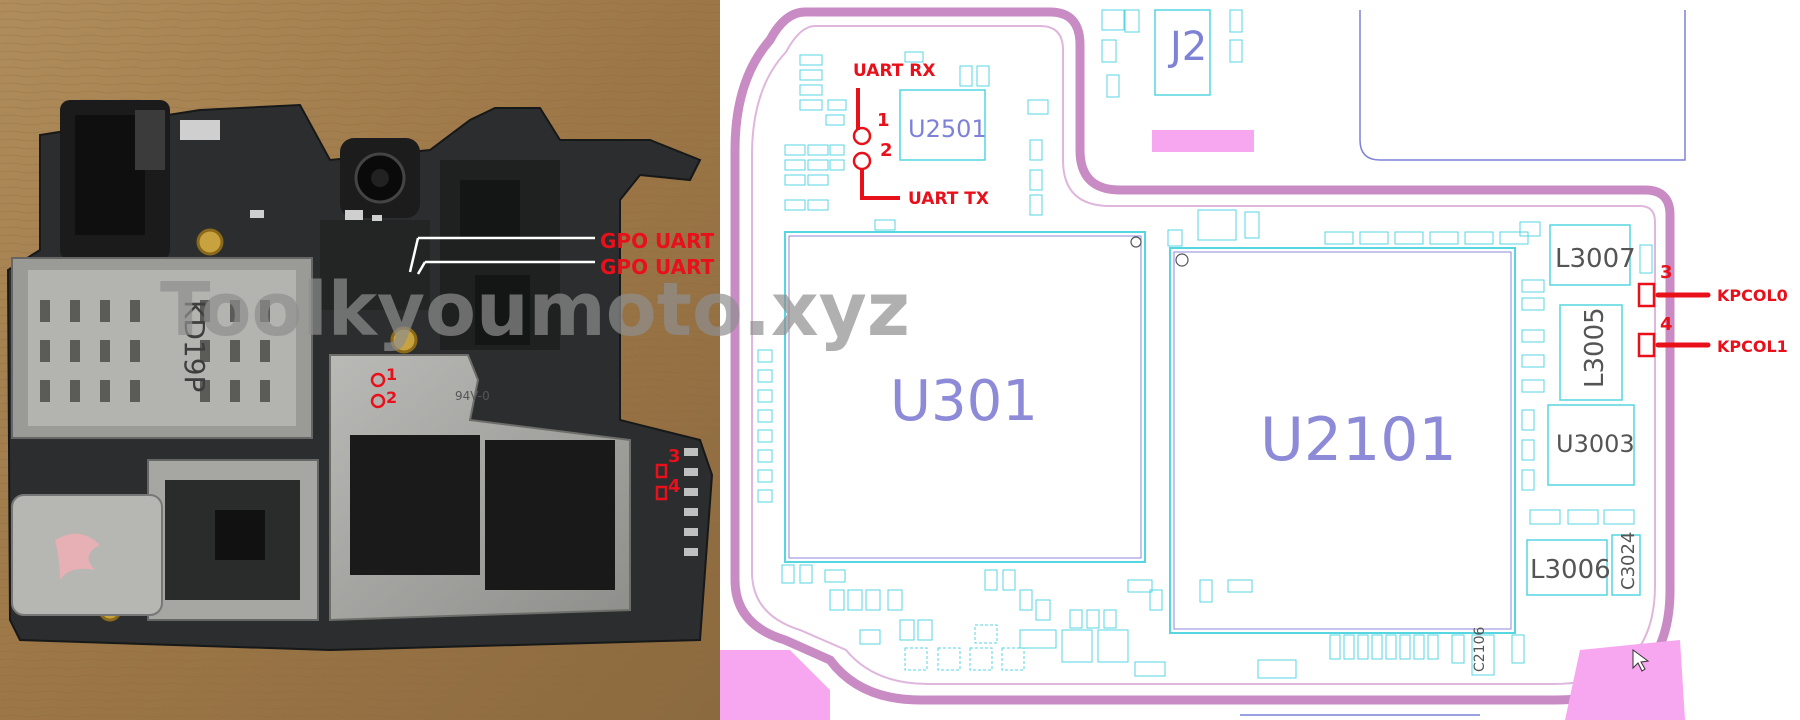 The image size is (1800, 720). Describe the element at coordinates (1595, 444) in the screenshot. I see `chip-u3003-label: U3003` at that location.